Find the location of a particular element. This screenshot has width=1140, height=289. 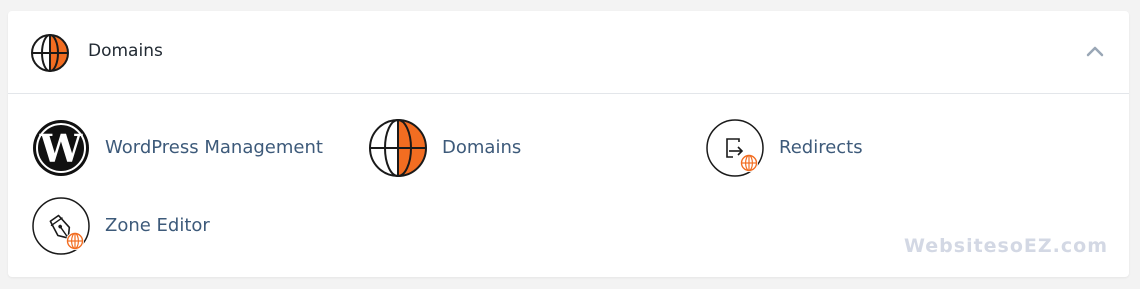

tool-redirects: Redirects is located at coordinates (815, 148).